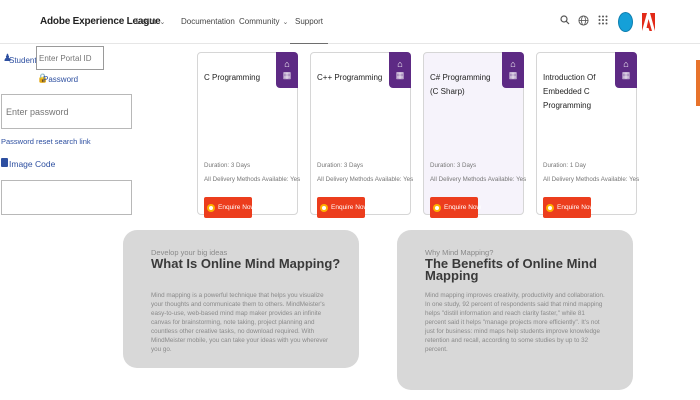 The image size is (700, 400). I want to click on course-title: Introduction Of Embedded C Programming, so click(569, 91).